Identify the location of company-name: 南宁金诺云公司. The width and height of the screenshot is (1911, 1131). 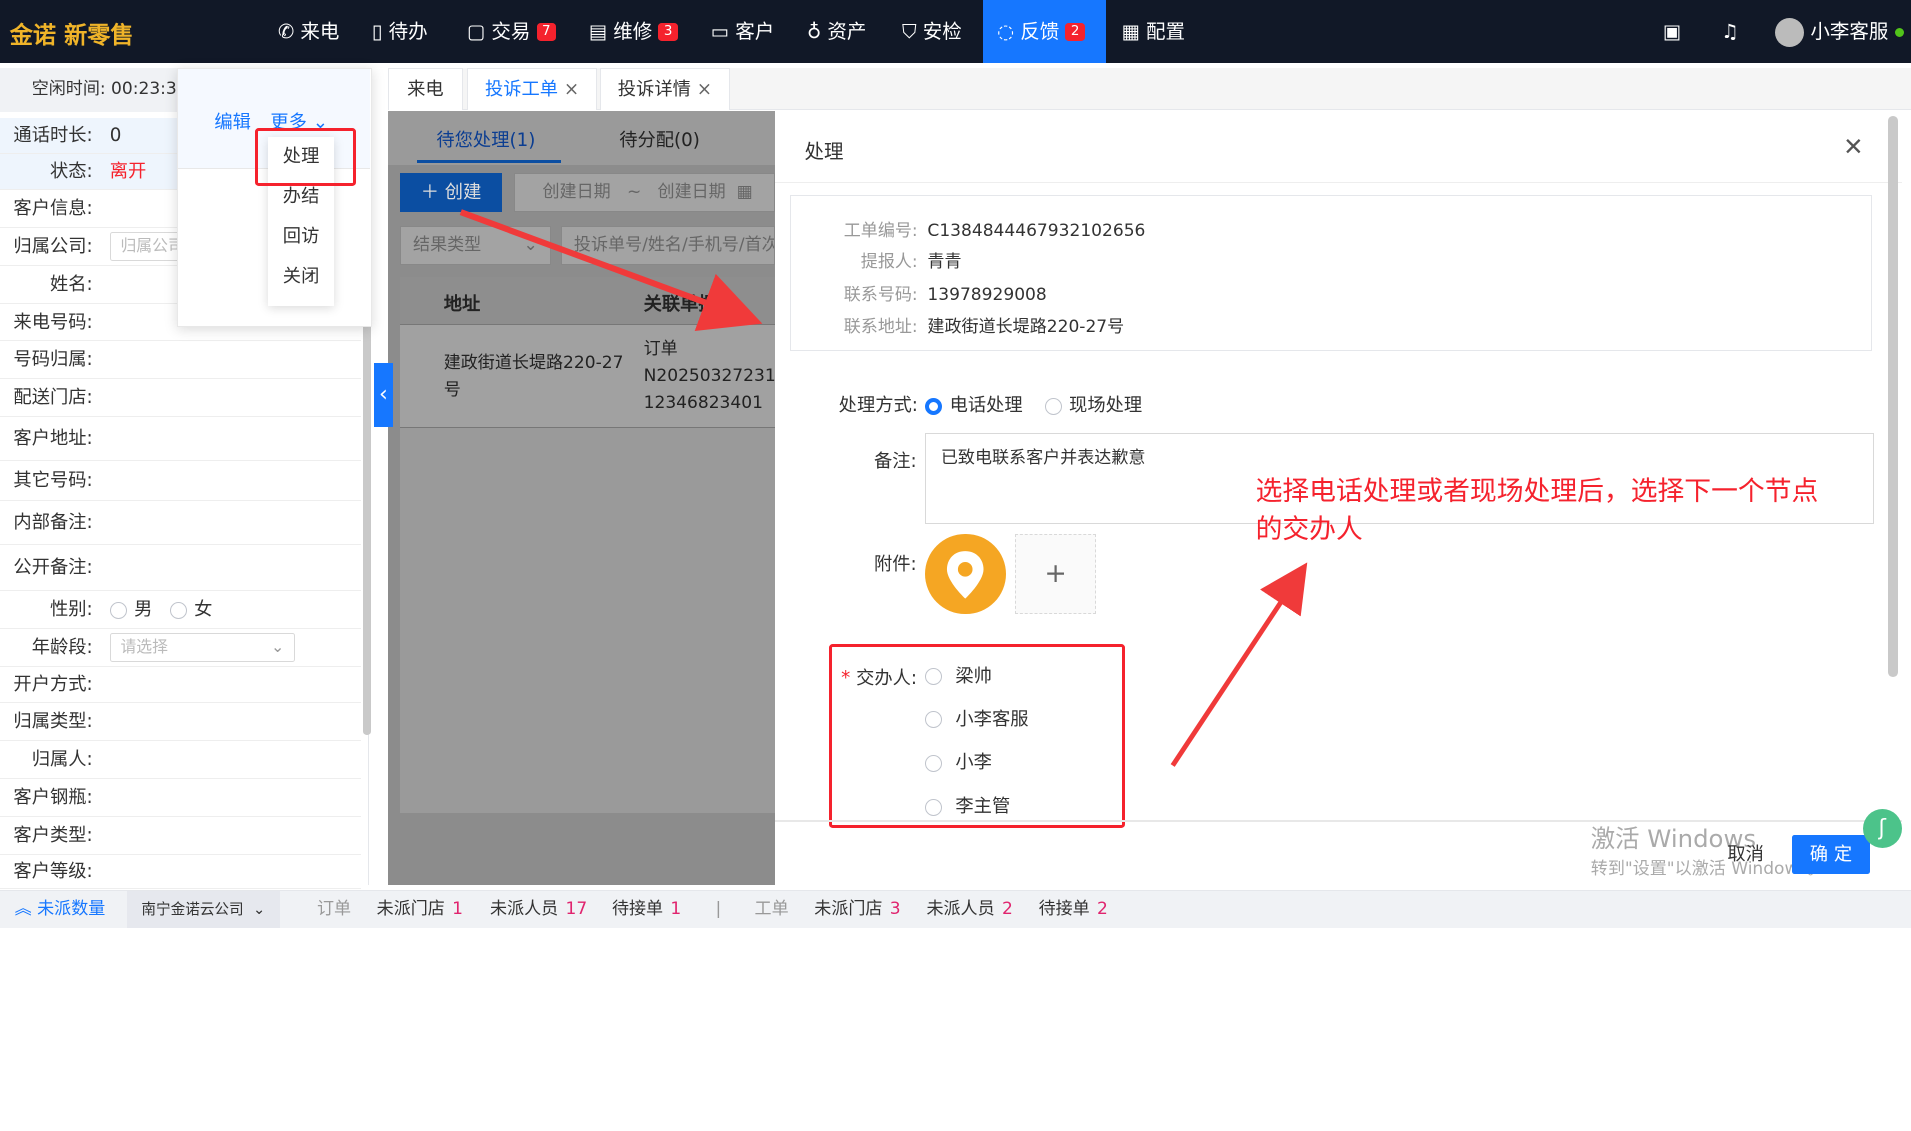
(192, 909).